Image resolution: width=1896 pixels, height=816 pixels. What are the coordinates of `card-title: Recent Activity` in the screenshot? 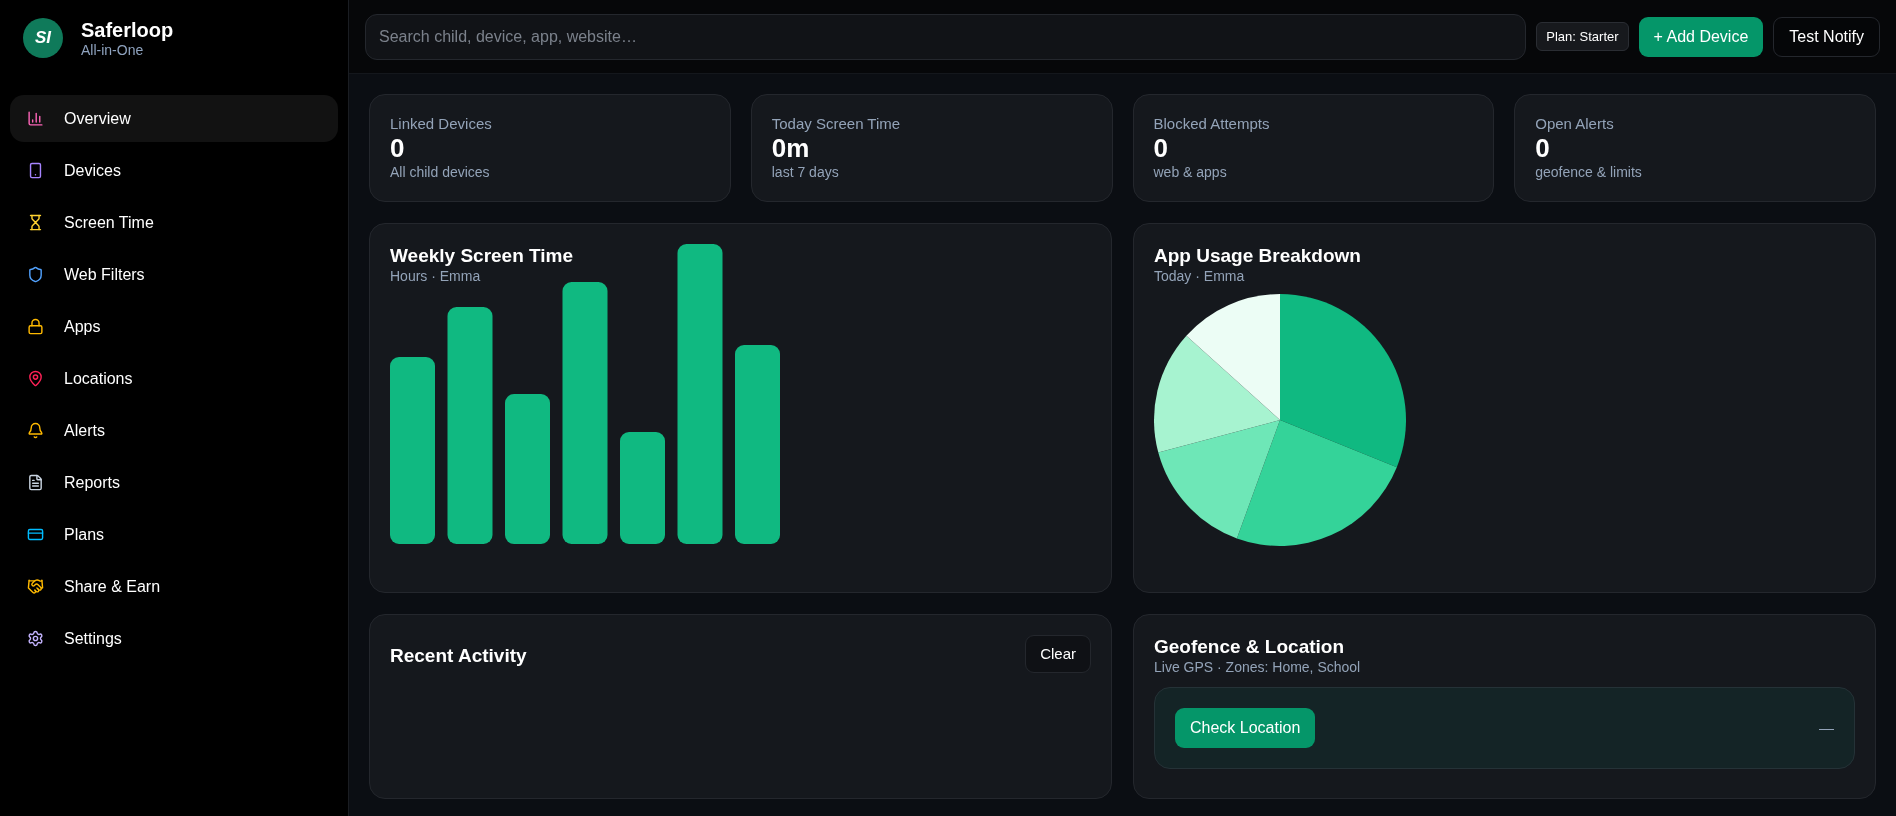 It's located at (458, 656).